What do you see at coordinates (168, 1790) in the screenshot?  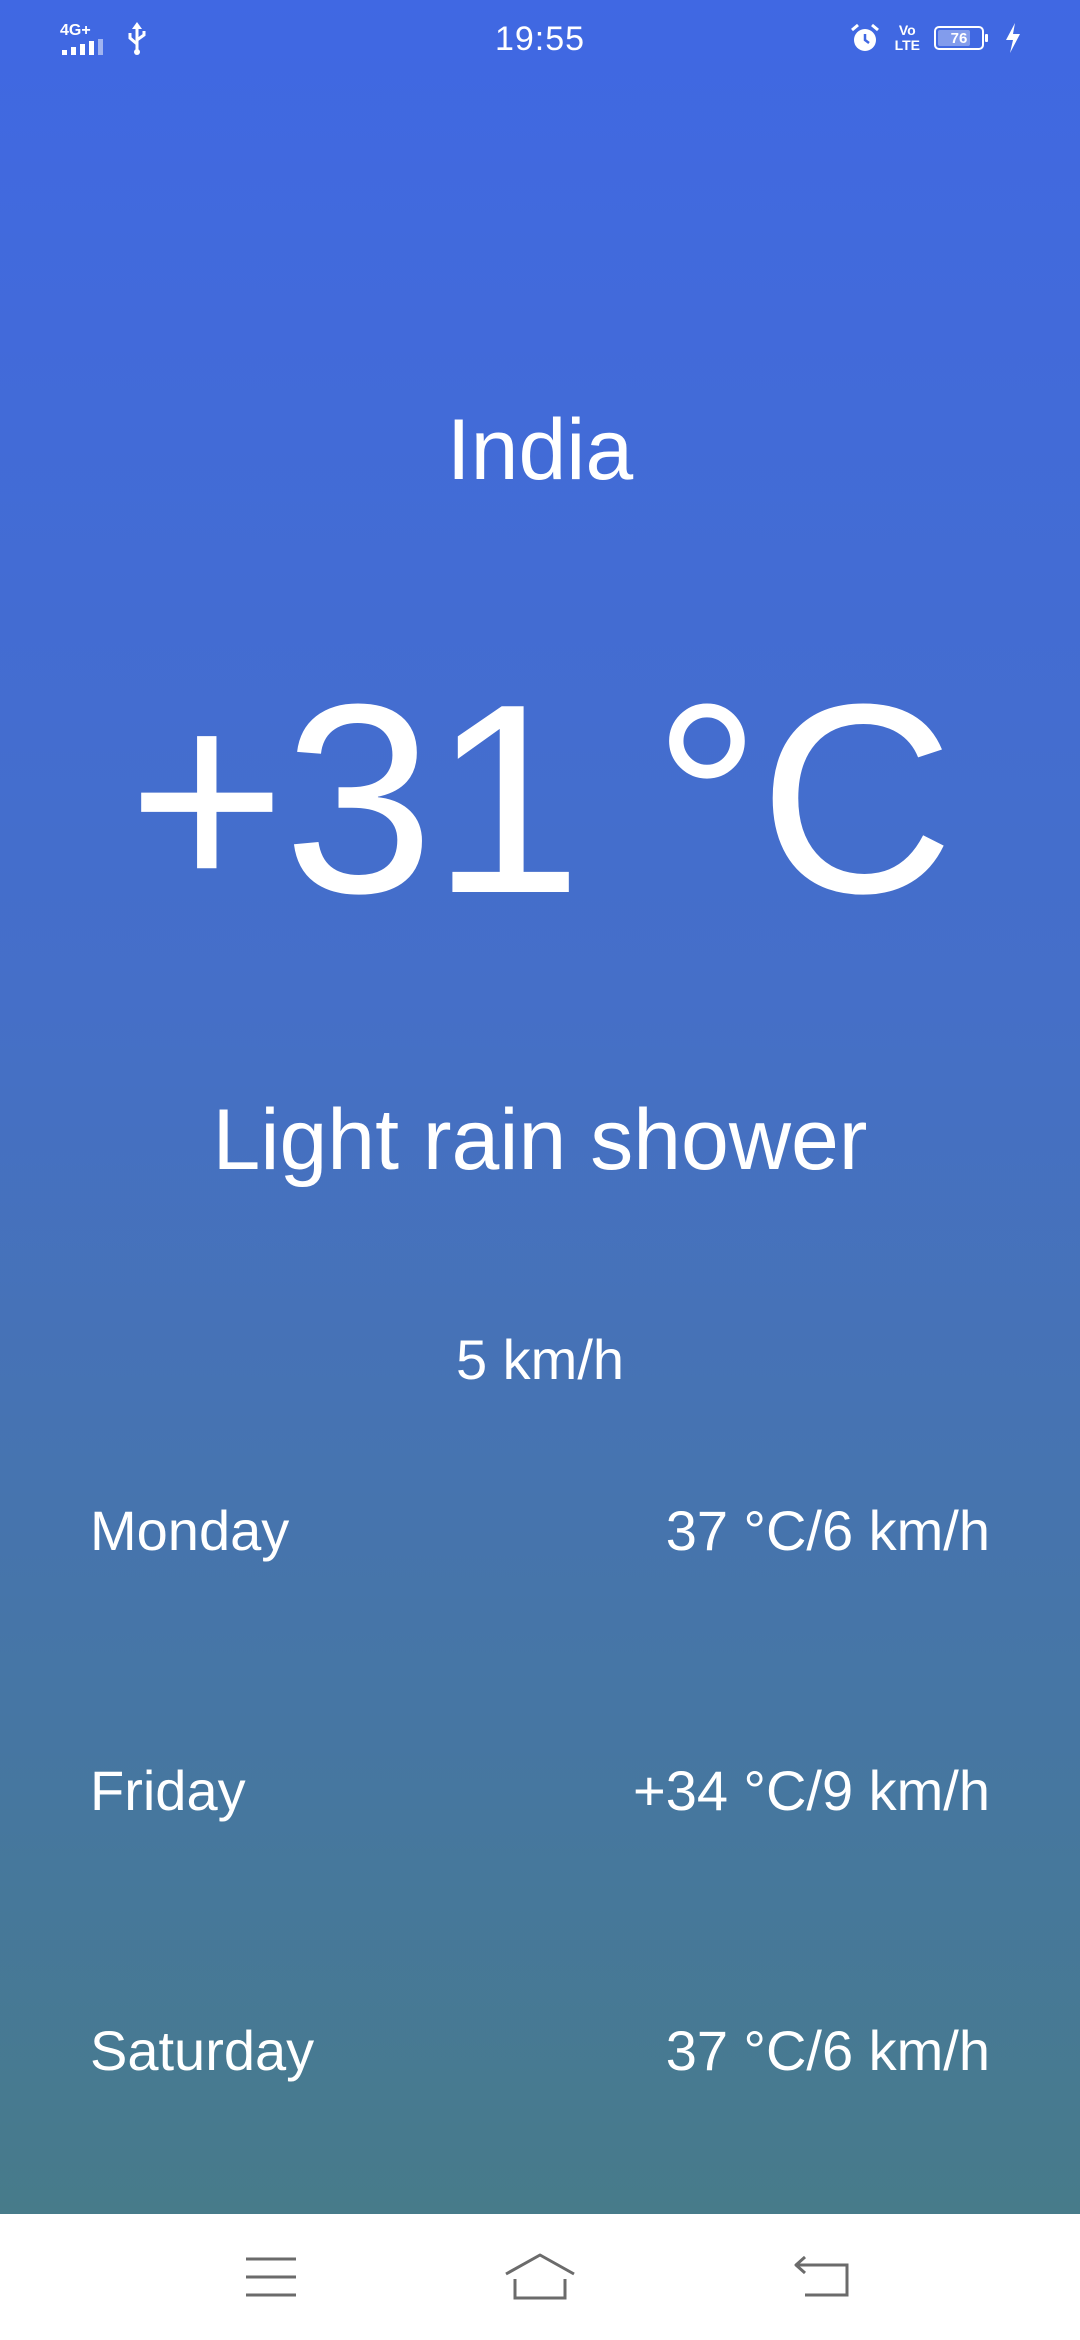 I see `forecast-day: Friday` at bounding box center [168, 1790].